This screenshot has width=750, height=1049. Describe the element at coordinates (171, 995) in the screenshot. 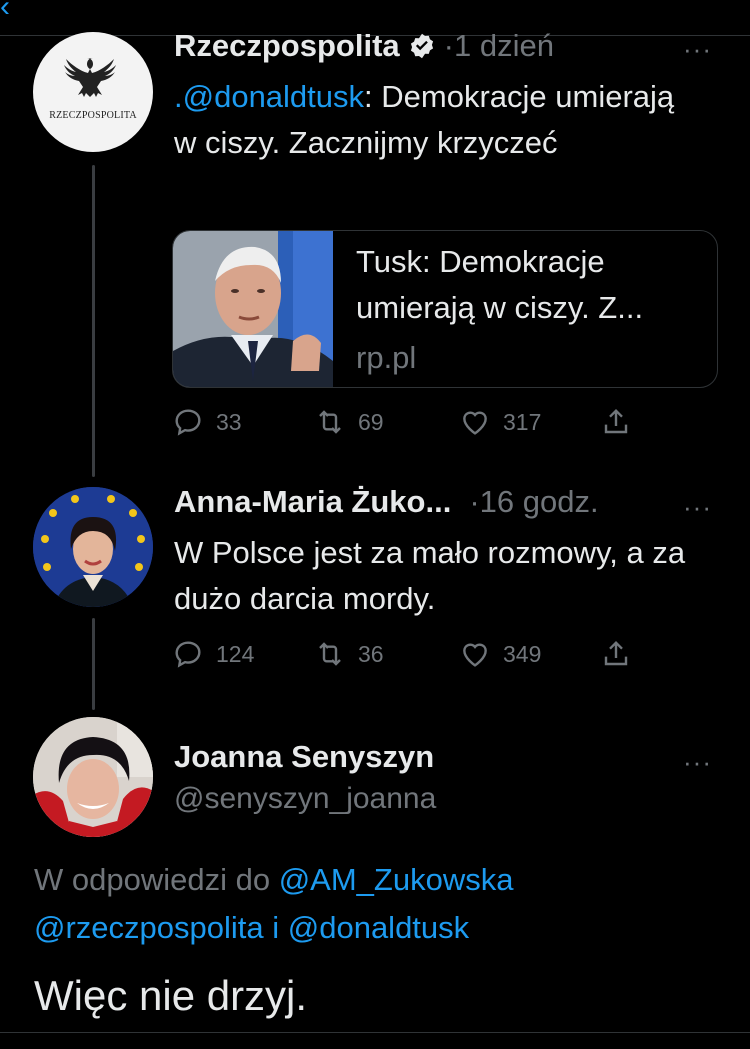

I see `main-tweet-text: Więc nie drzyj.` at that location.